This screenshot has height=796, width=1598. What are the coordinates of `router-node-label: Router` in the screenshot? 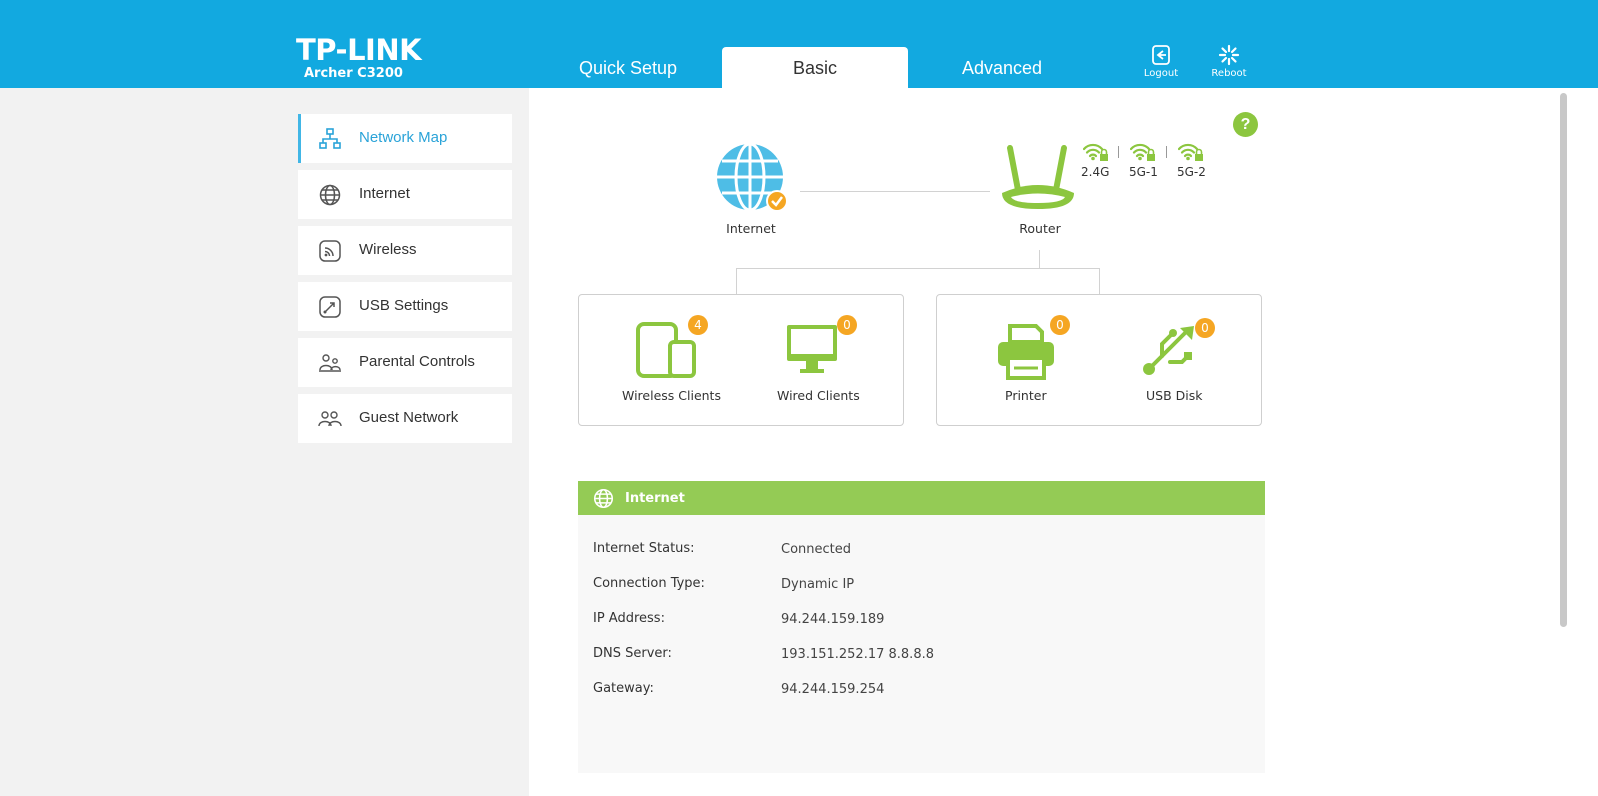 It's located at (1040, 228).